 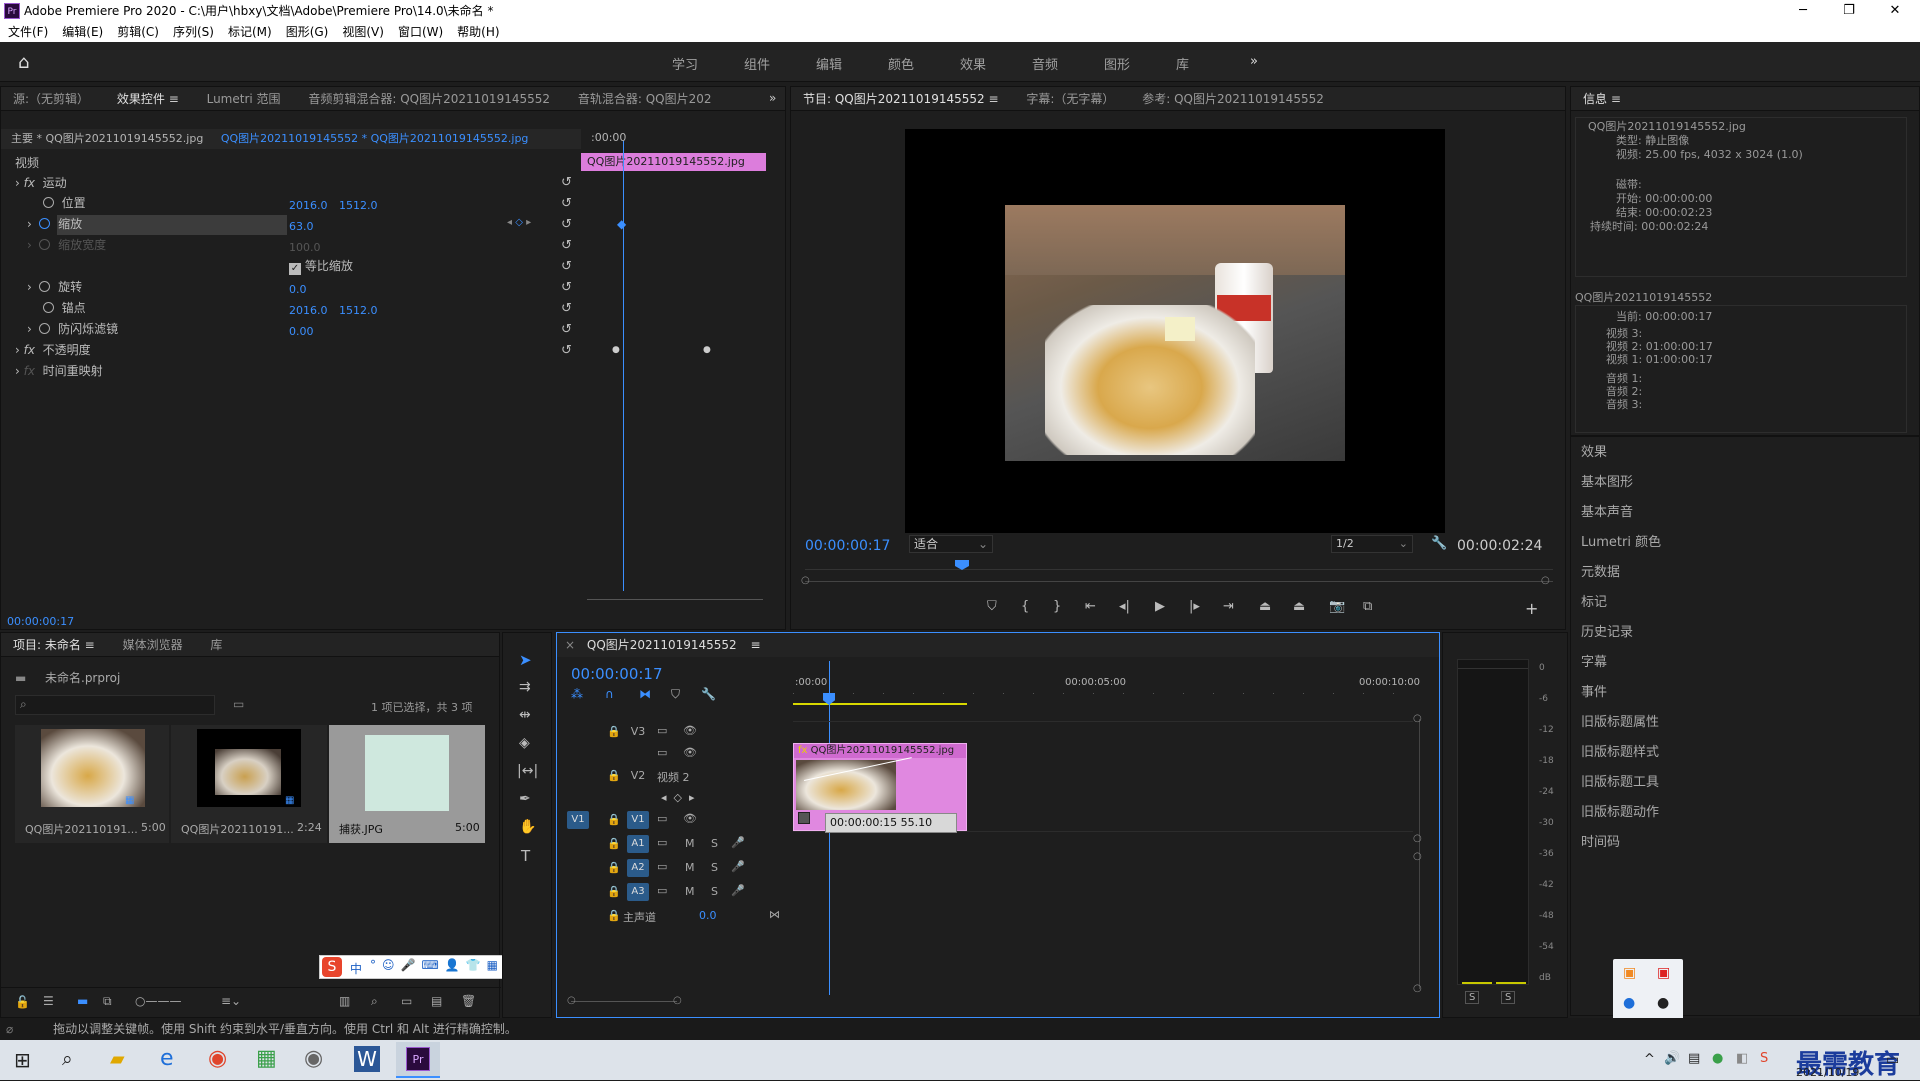 I want to click on menu-edit: 编辑(E), so click(x=82, y=32).